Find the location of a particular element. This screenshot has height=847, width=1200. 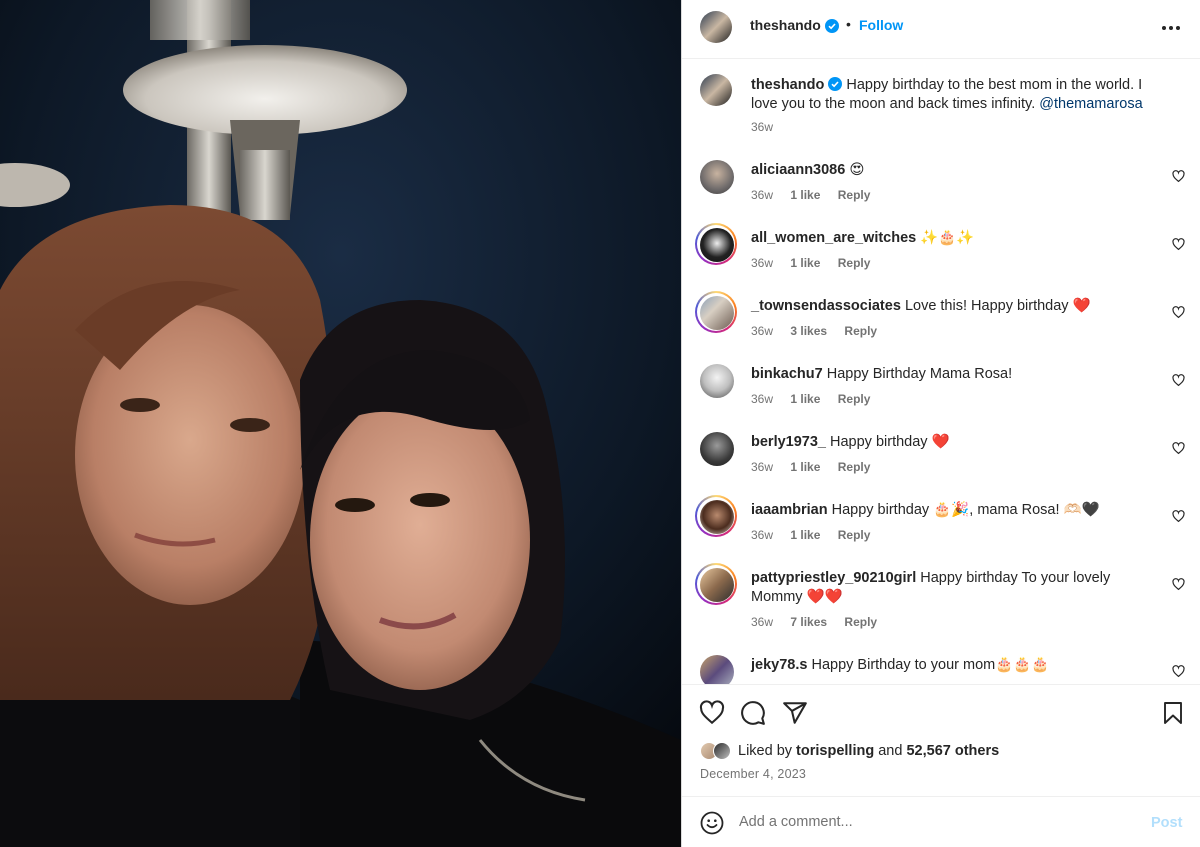

likes-prefix: Liked by is located at coordinates (765, 751).